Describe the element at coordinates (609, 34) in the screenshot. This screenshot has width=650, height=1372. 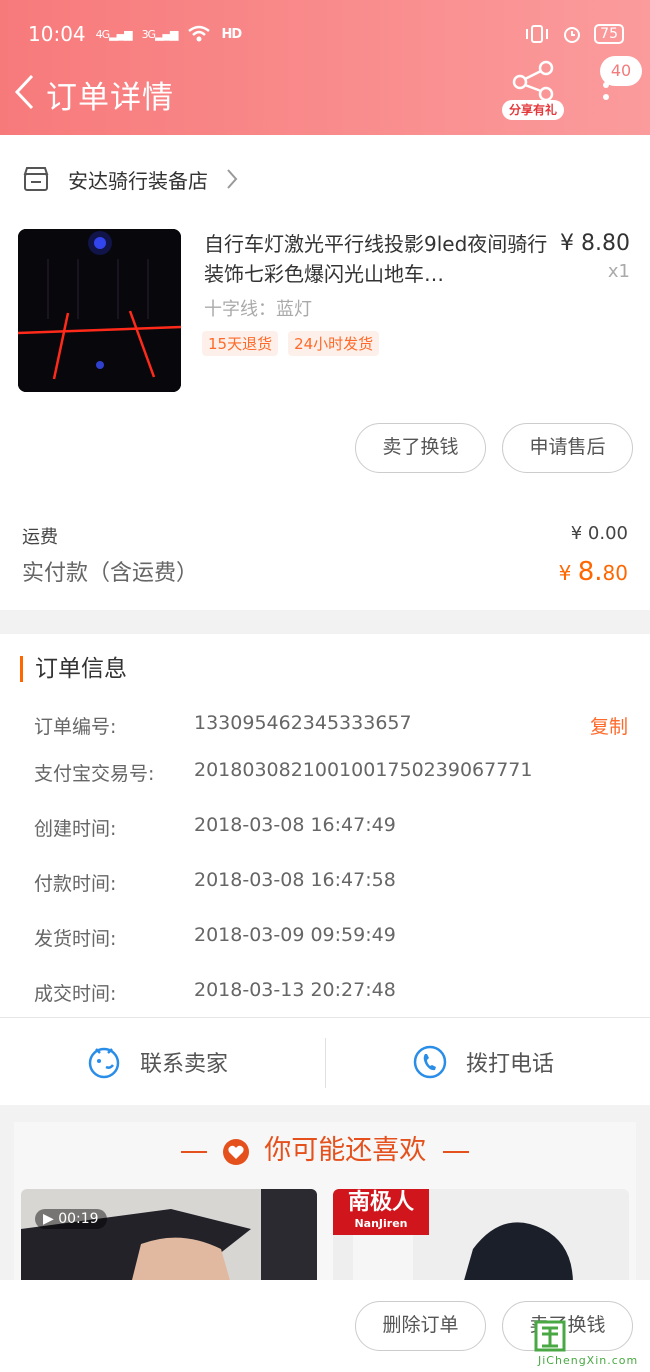
I see `battery-indicator: 75` at that location.